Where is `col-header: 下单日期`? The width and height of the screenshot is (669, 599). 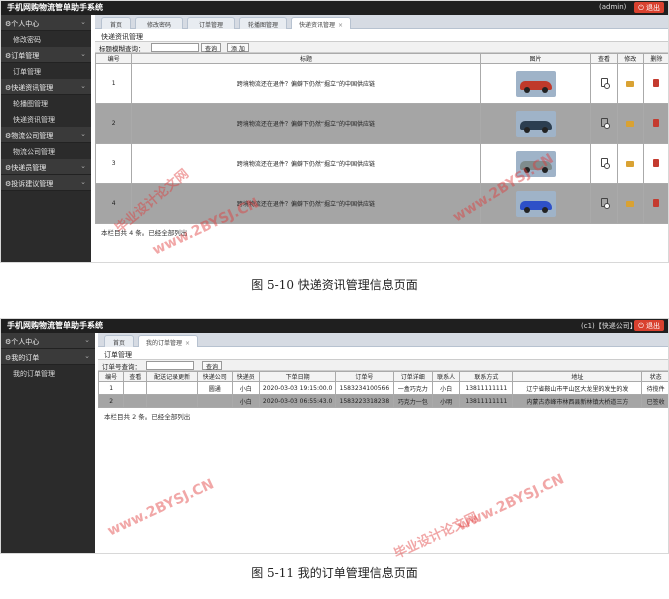
col-header: 下单日期 is located at coordinates (298, 376).